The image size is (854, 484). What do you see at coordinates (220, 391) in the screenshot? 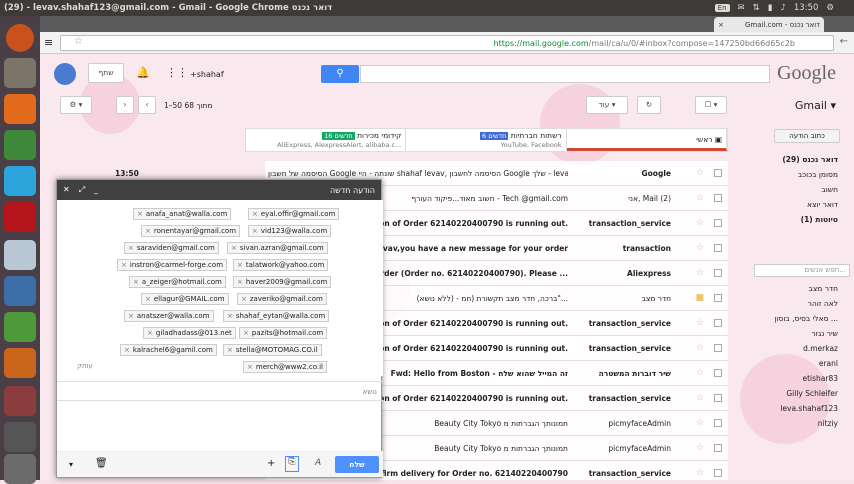
I see `subject-field: נושא` at bounding box center [220, 391].